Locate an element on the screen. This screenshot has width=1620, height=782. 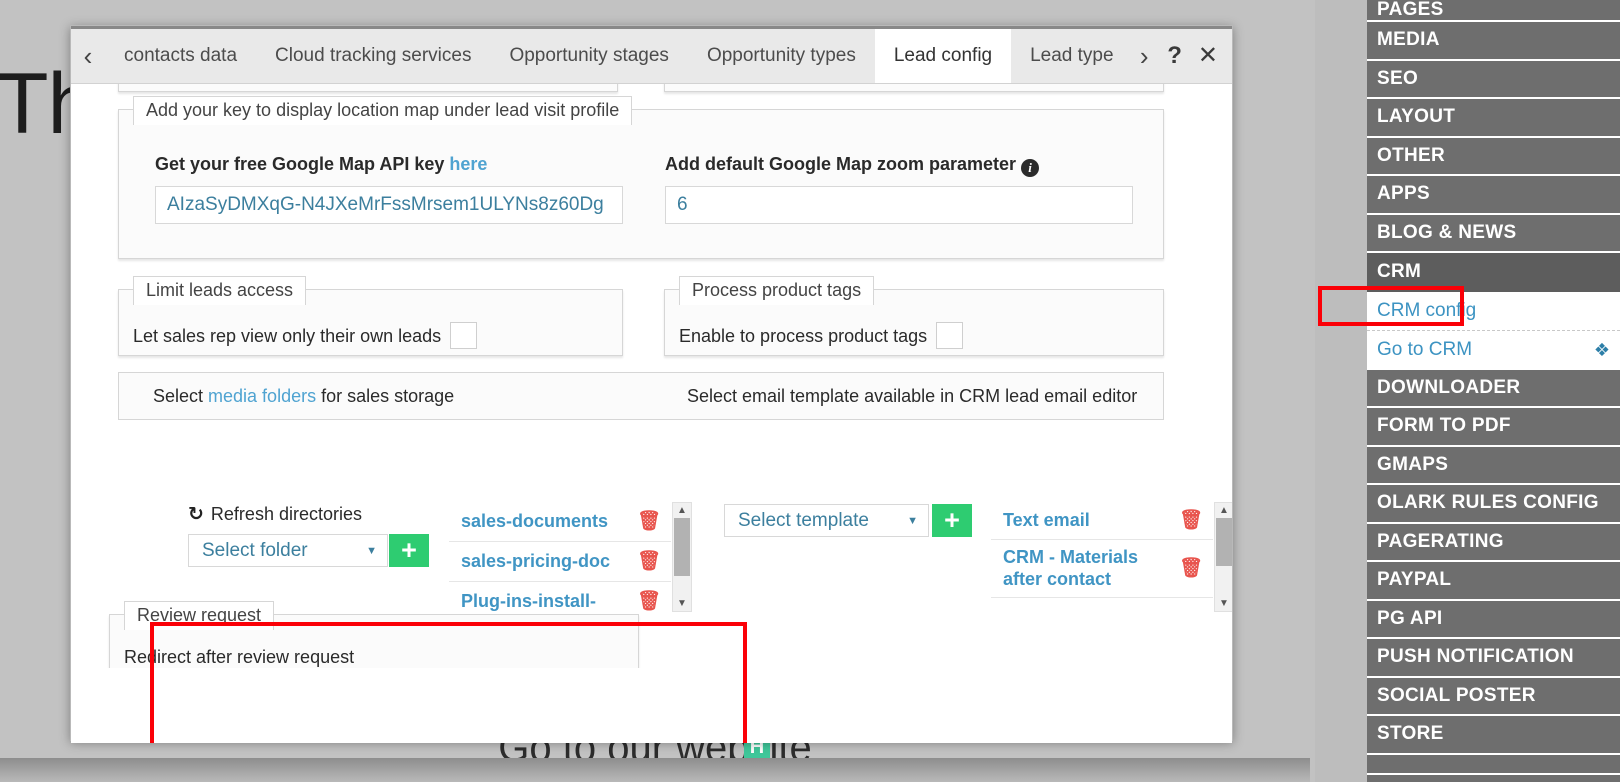
sidebar-item-push-notification: PUSH NOTIFICATION is located at coordinates (1493, 658).